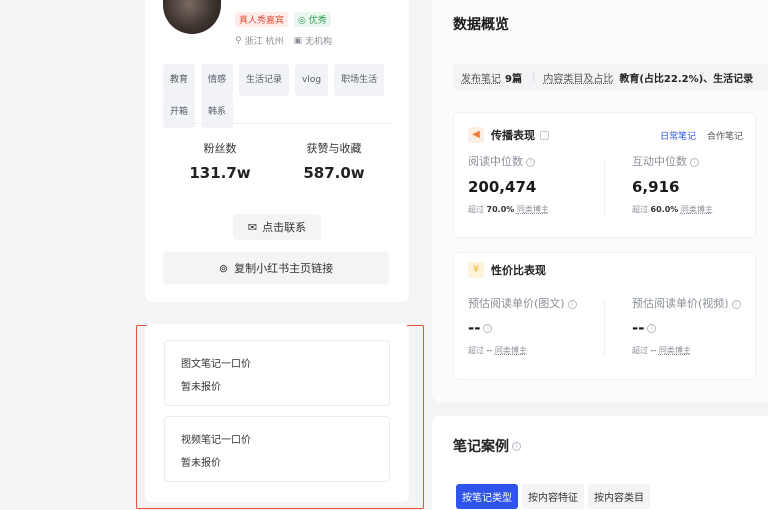 The image size is (768, 510). Describe the element at coordinates (312, 80) in the screenshot. I see `tag-item: vlog` at that location.